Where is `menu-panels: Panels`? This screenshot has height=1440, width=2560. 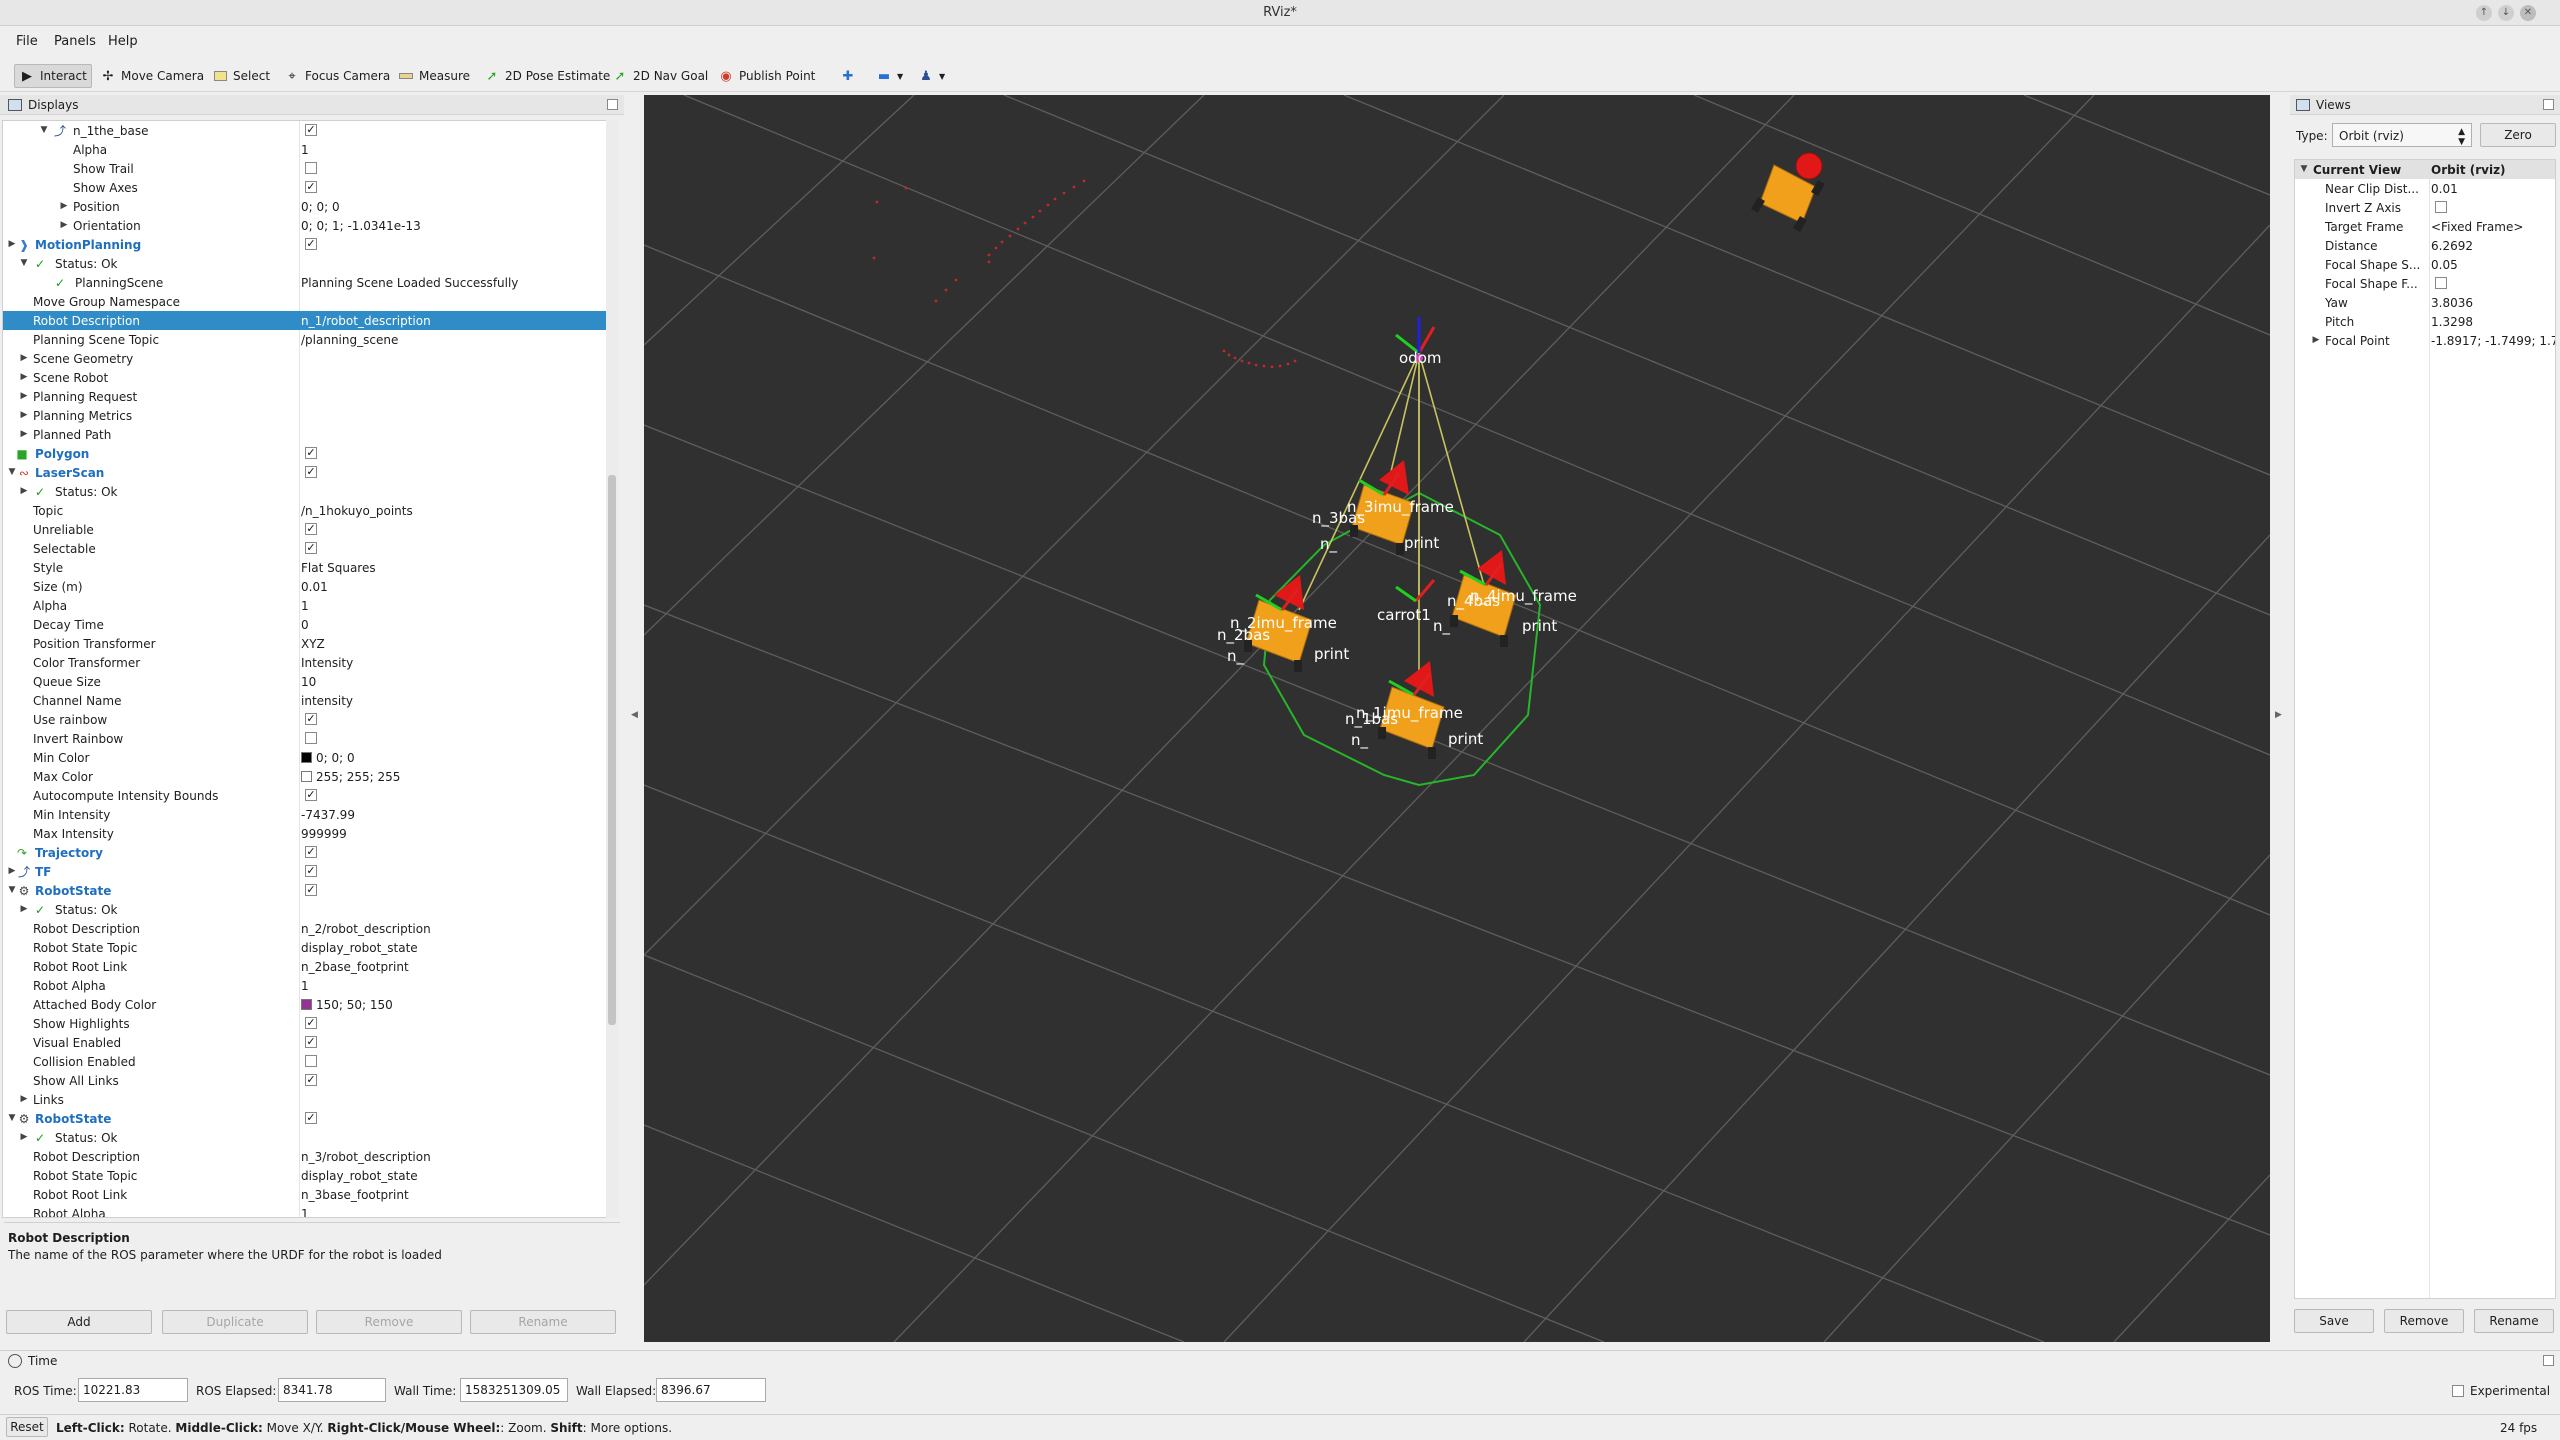 menu-panels: Panels is located at coordinates (75, 41).